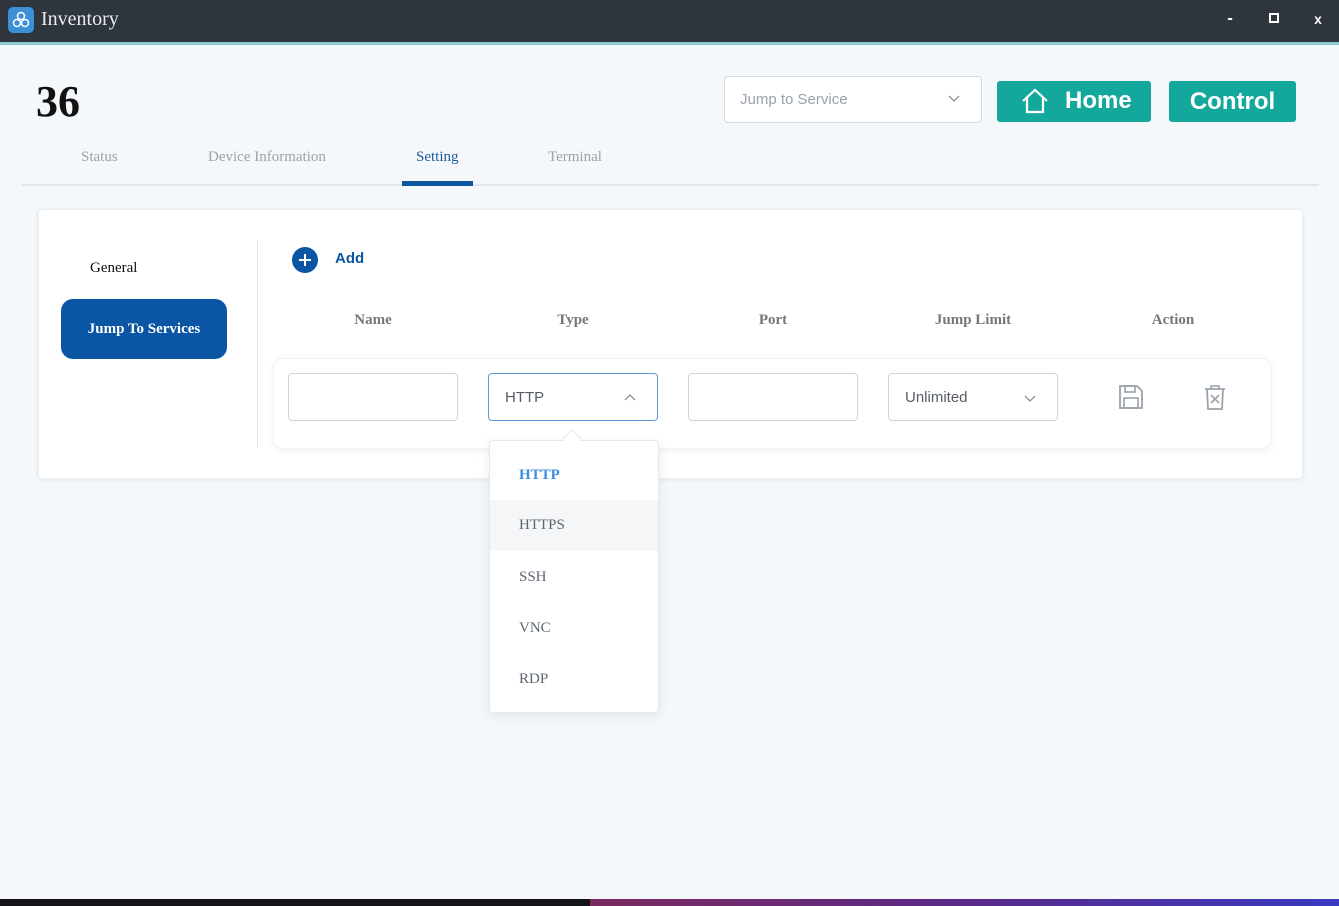 This screenshot has height=906, width=1339. Describe the element at coordinates (437, 183) in the screenshot. I see `active-tab-indicator` at that location.